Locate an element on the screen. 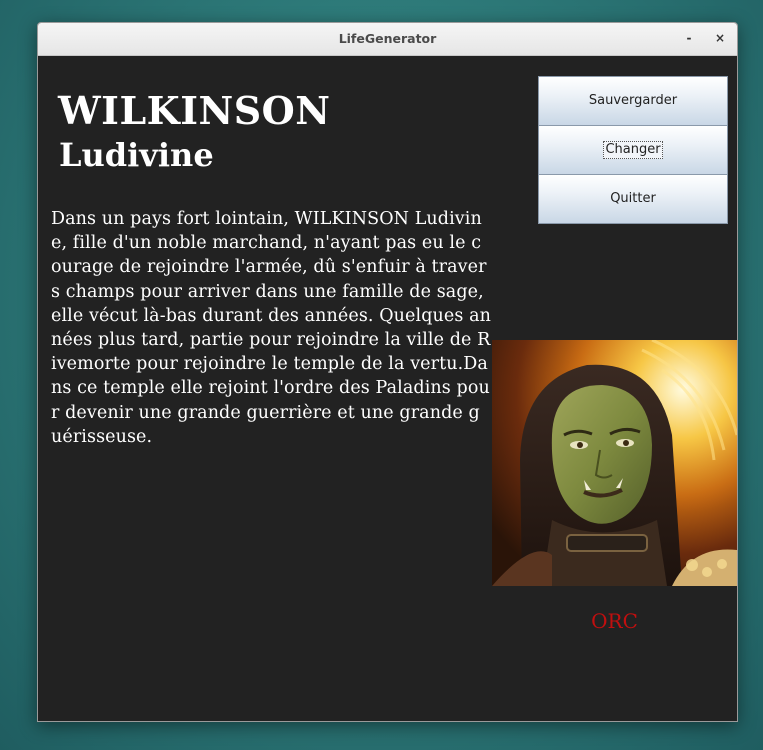 This screenshot has height=750, width=763. quit-button-label: Quitter is located at coordinates (633, 198).